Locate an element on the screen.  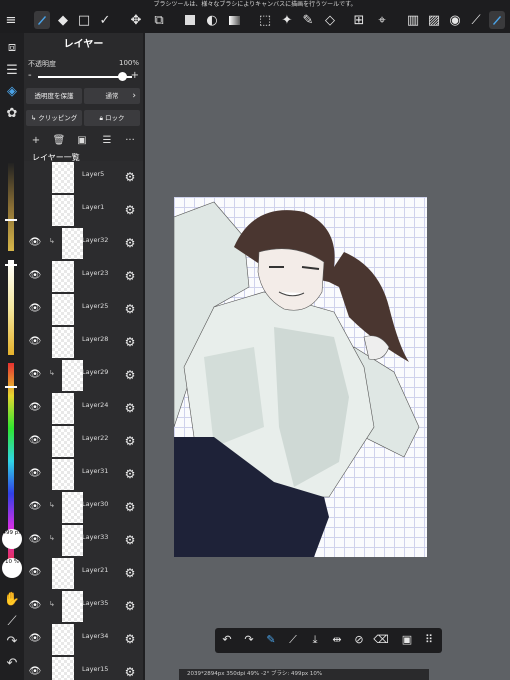
clear-icon: ⌫ is located at coordinates (381, 640).